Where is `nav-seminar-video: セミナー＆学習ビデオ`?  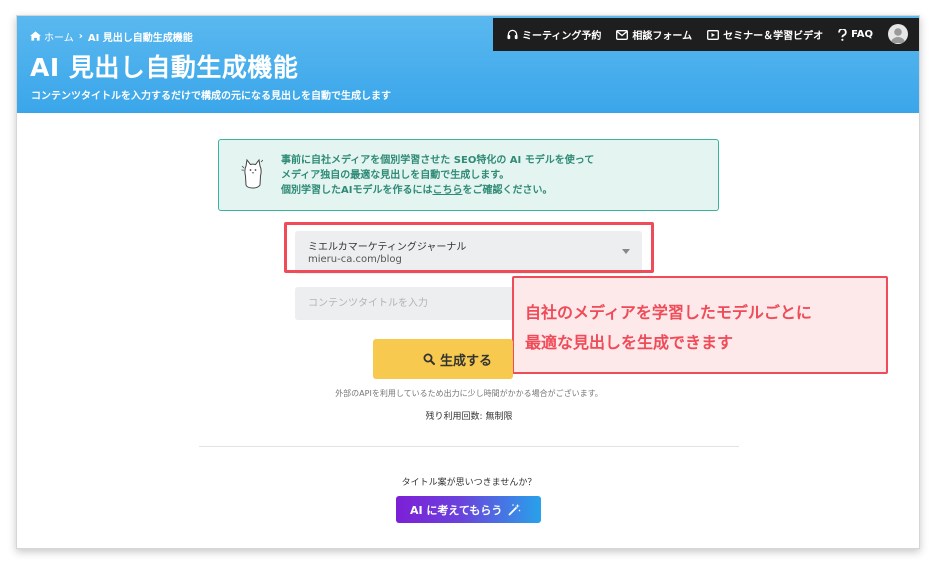
nav-seminar-video: セミナー＆学習ビデオ is located at coordinates (765, 34).